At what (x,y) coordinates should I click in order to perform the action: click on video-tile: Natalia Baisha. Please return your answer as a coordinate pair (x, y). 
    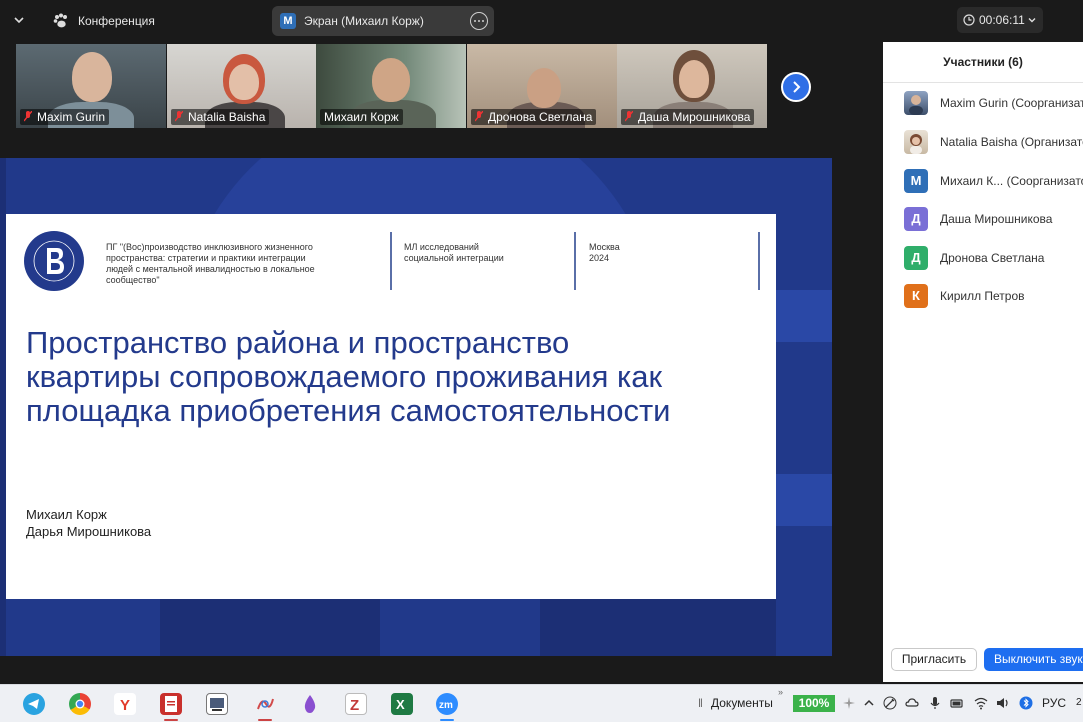
    Looking at the image, I should click on (242, 86).